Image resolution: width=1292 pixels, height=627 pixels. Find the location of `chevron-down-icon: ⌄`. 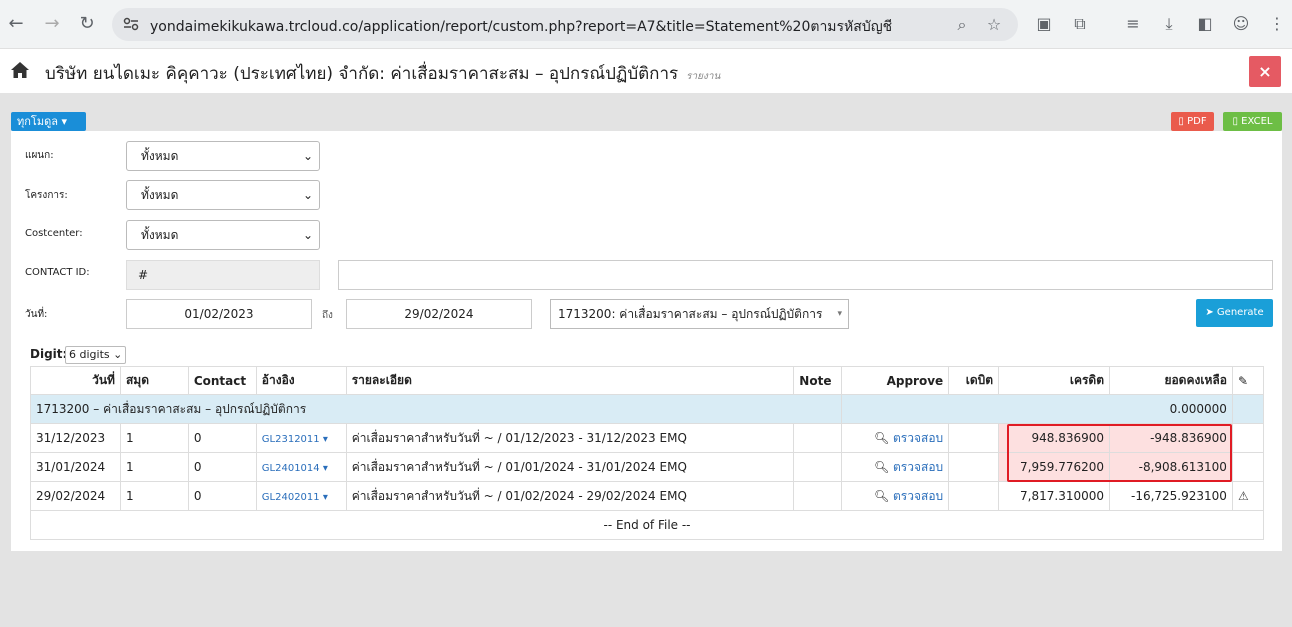

chevron-down-icon: ⌄ is located at coordinates (307, 195).